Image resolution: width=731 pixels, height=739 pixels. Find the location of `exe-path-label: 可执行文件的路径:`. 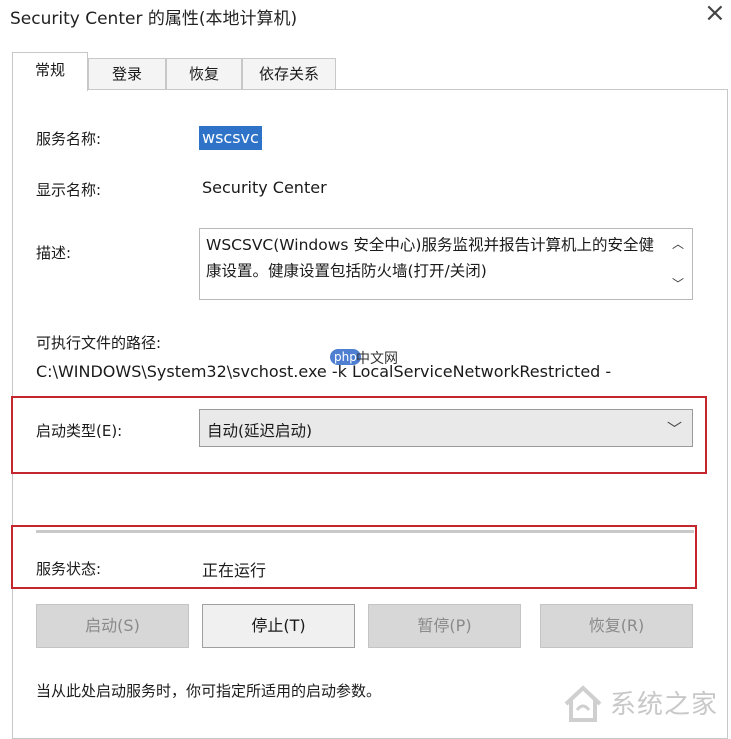

exe-path-label: 可执行文件的路径: is located at coordinates (99, 343).